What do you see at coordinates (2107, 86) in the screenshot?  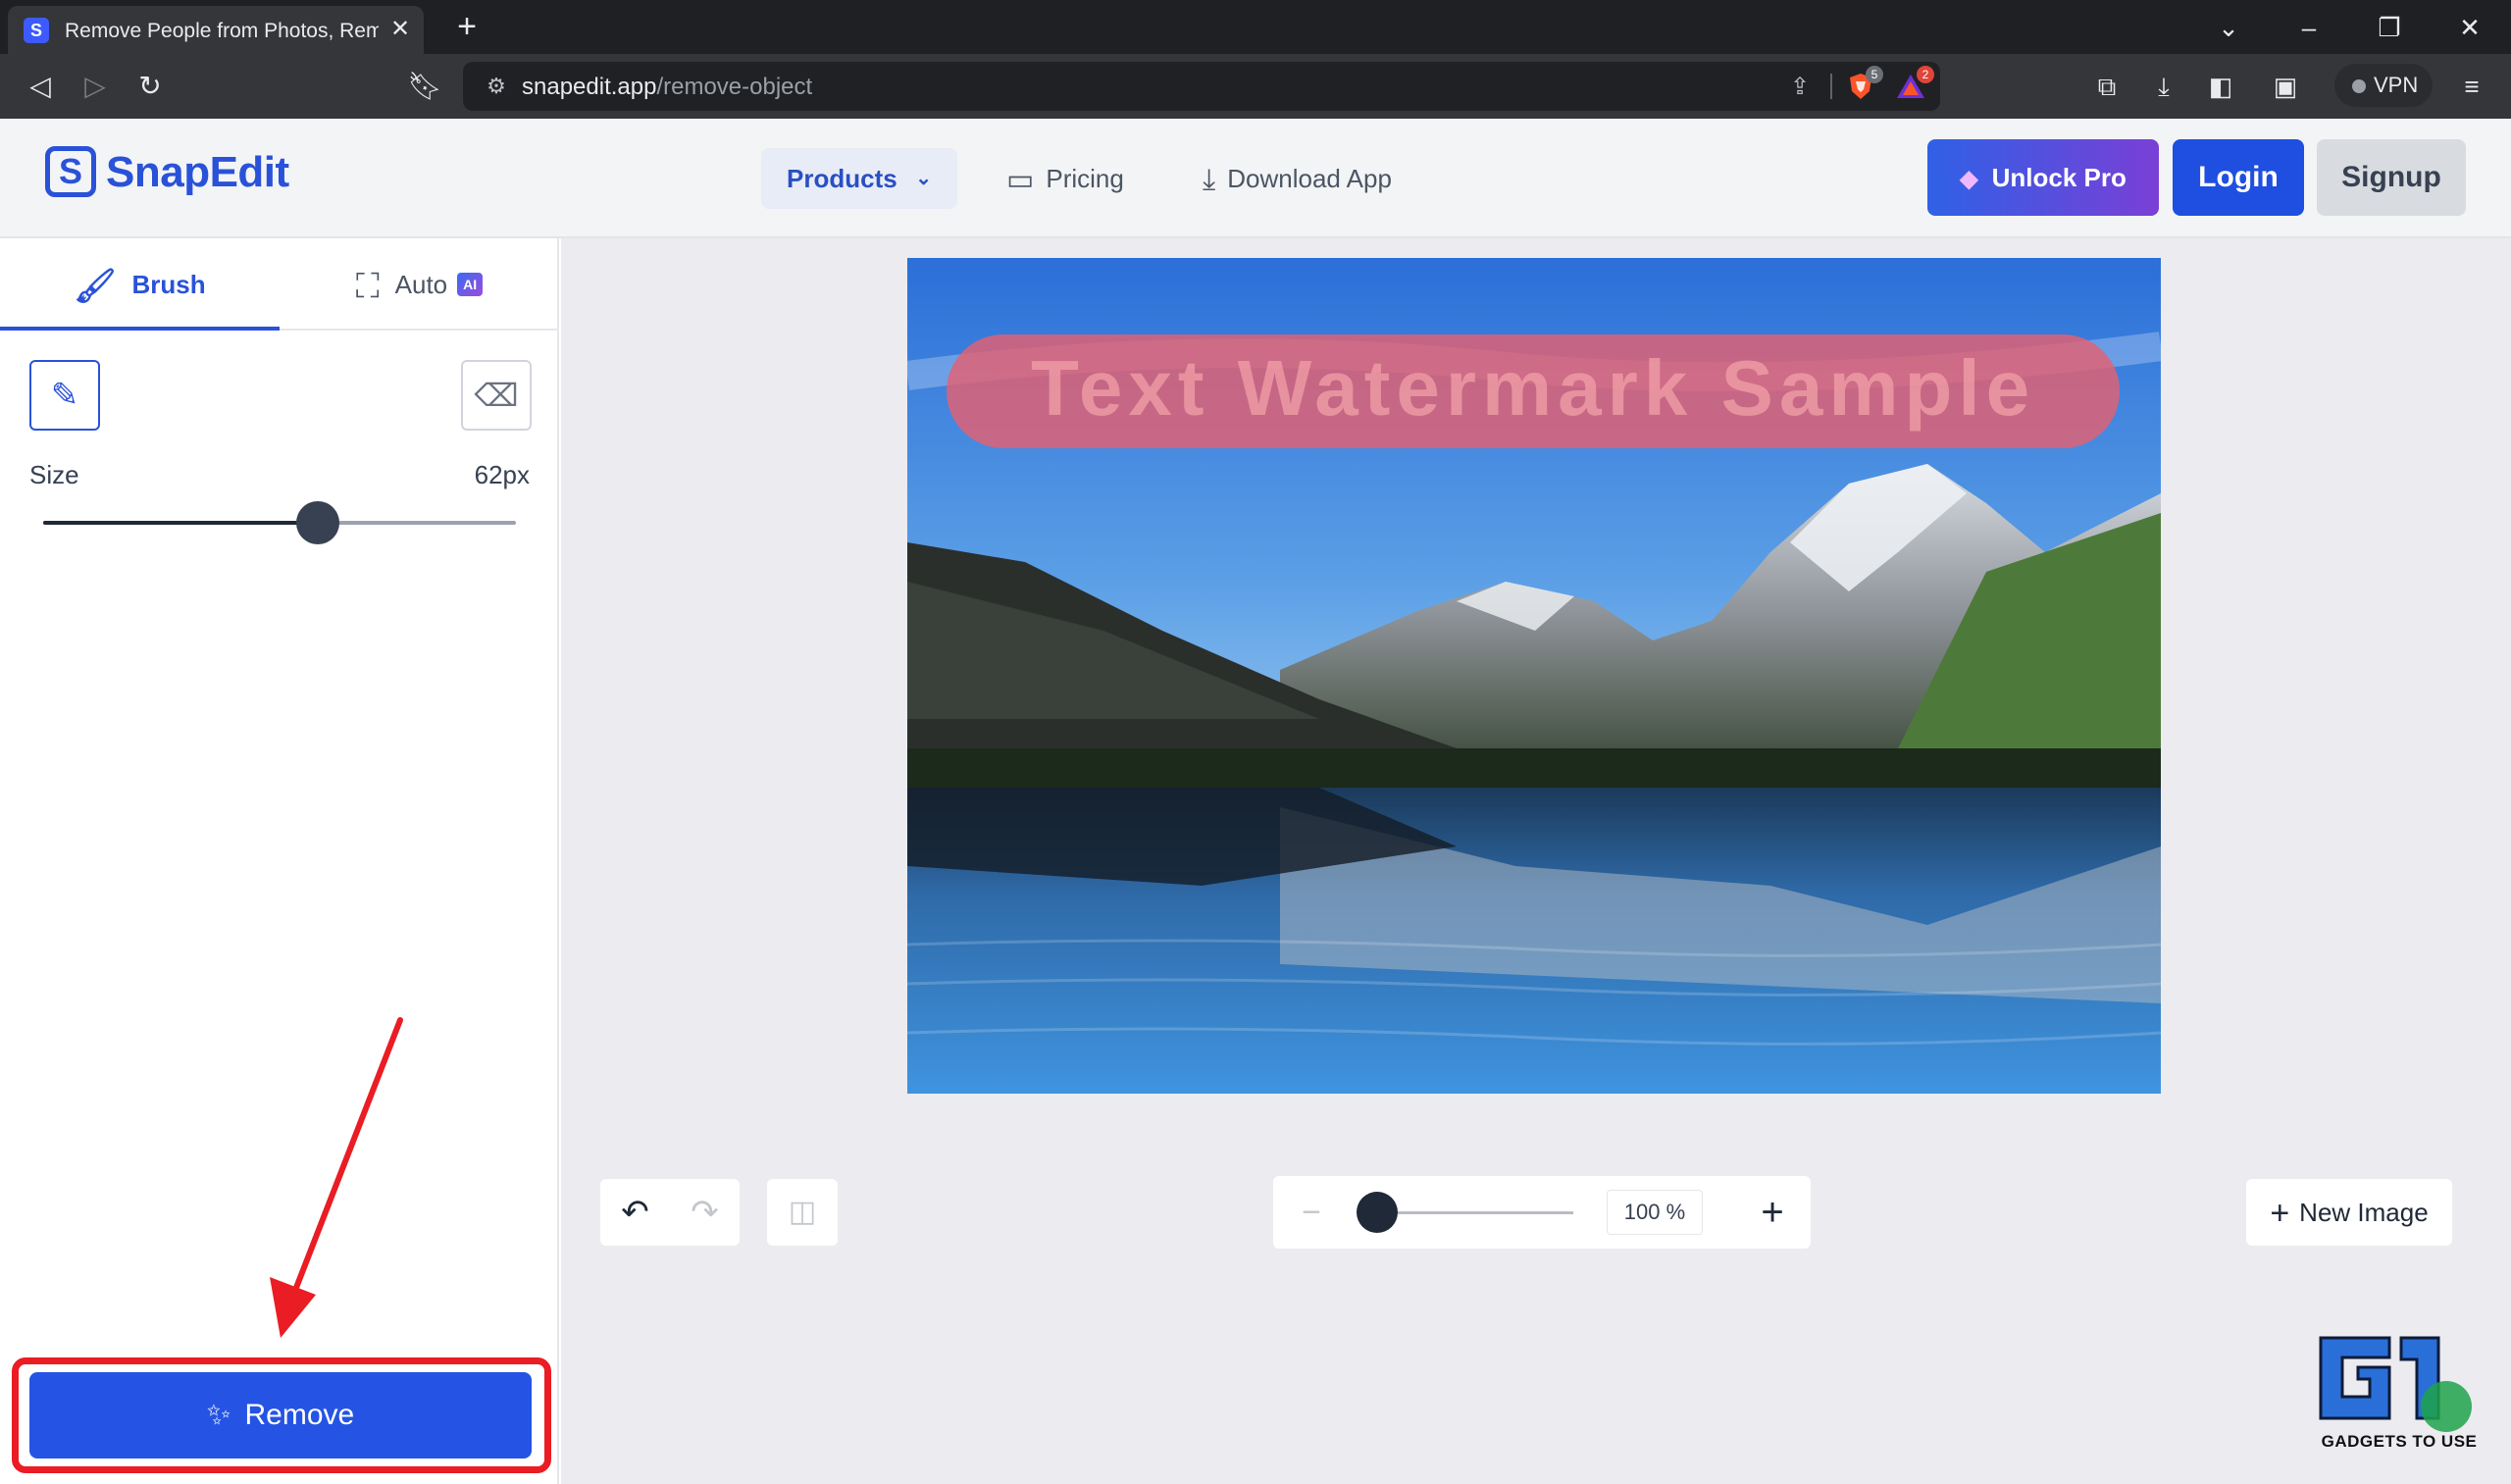 I see `extensions-icon: ⧉` at bounding box center [2107, 86].